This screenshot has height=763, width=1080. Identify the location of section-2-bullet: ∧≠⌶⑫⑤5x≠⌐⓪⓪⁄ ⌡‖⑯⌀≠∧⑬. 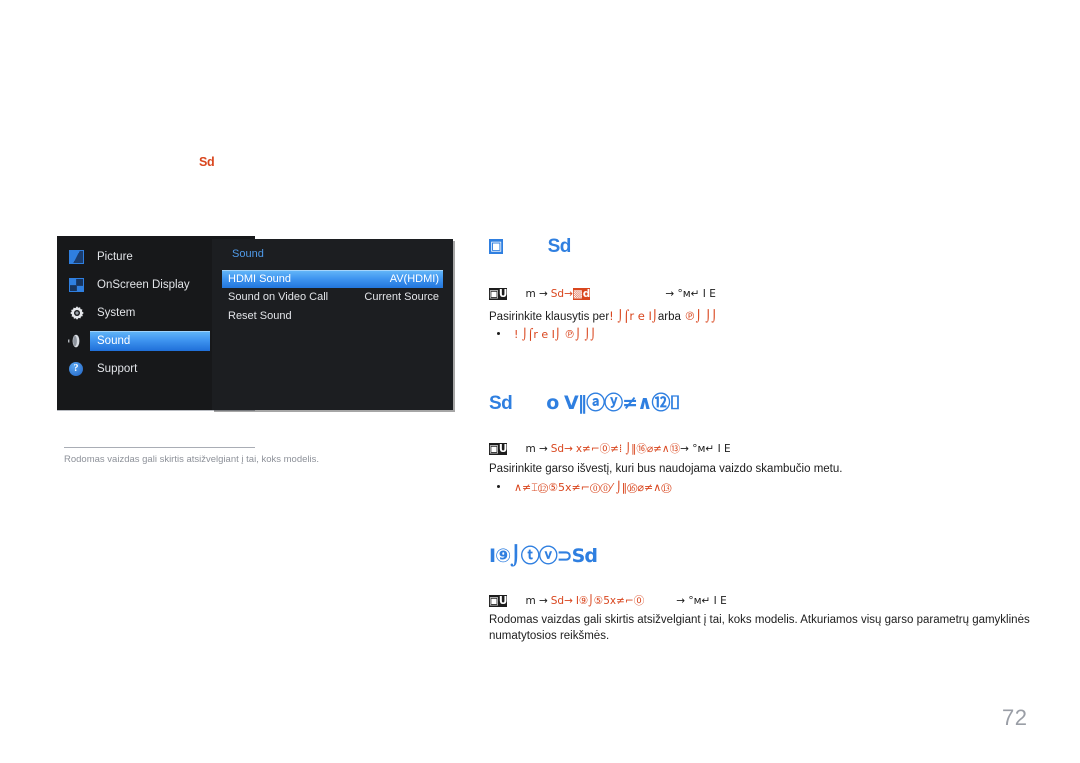
(580, 488).